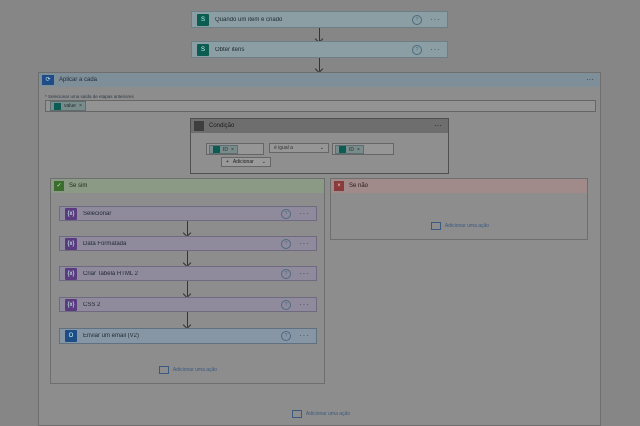  What do you see at coordinates (92, 304) in the screenshot?
I see `step-title: CSS 2` at bounding box center [92, 304].